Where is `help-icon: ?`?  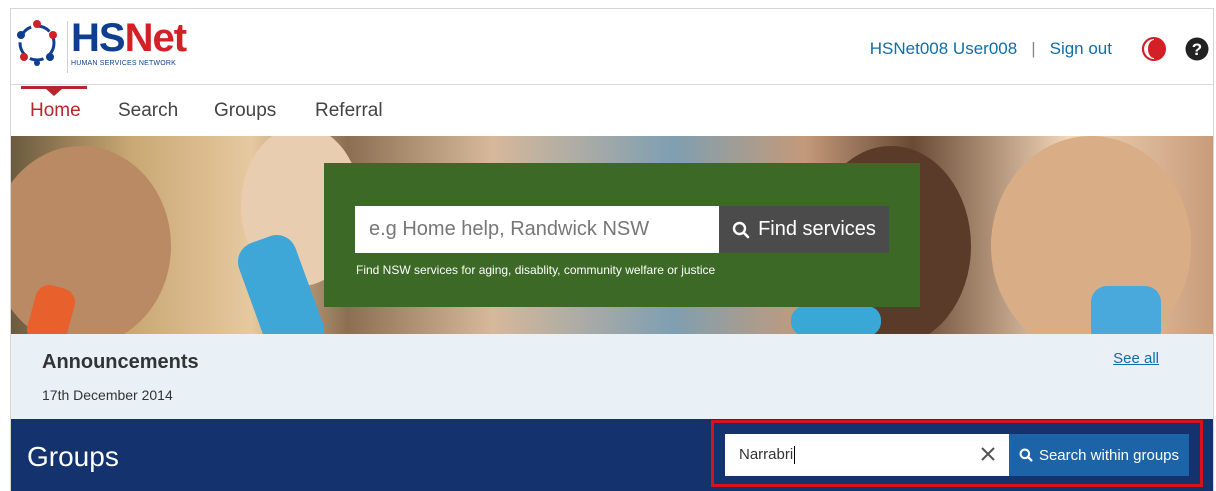
help-icon: ? is located at coordinates (1197, 49).